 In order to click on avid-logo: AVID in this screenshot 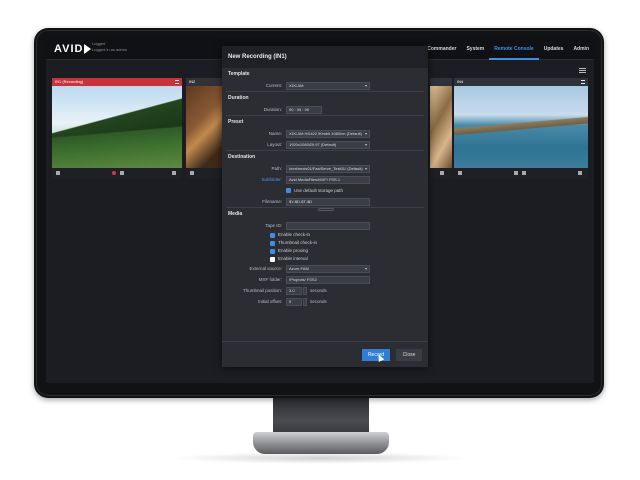, I will do `click(73, 49)`.